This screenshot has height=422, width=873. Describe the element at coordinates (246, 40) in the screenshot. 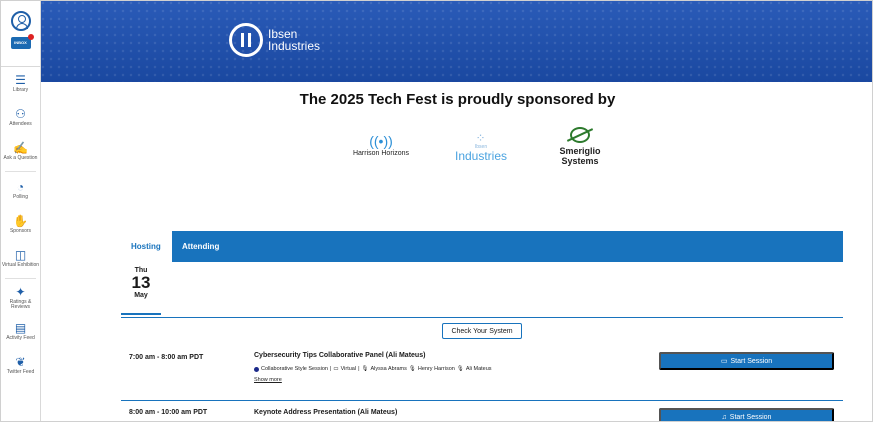

I see `logo-mark-icon` at that location.